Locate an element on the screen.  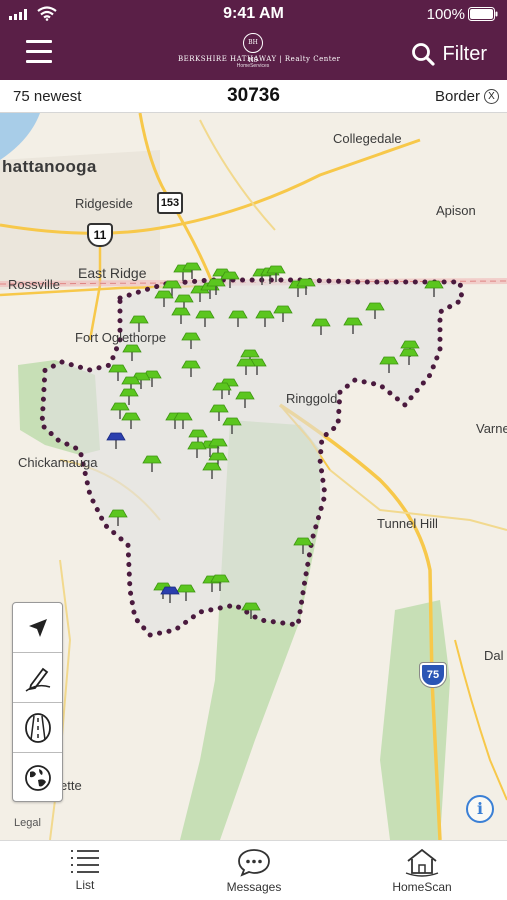
battery-percent: 100% is located at coordinates (445, 14).